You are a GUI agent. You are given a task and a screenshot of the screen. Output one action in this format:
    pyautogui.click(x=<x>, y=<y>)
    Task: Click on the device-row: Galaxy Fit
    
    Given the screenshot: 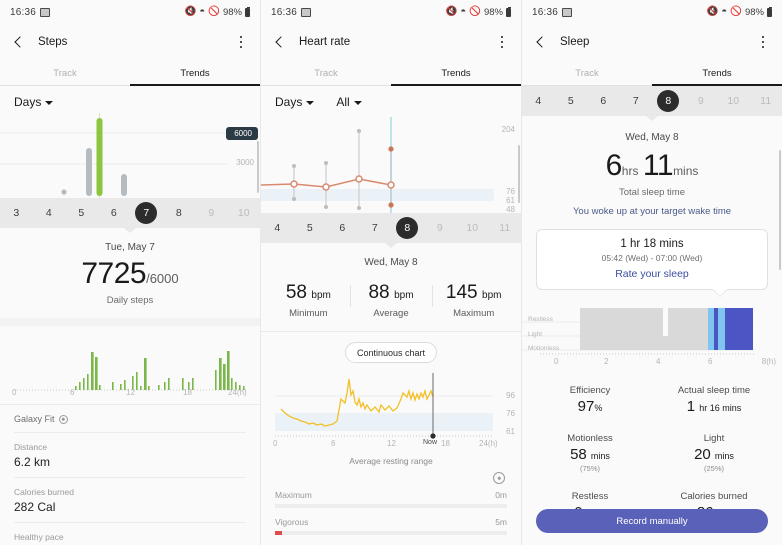 What is the action you would take?
    pyautogui.click(x=130, y=419)
    